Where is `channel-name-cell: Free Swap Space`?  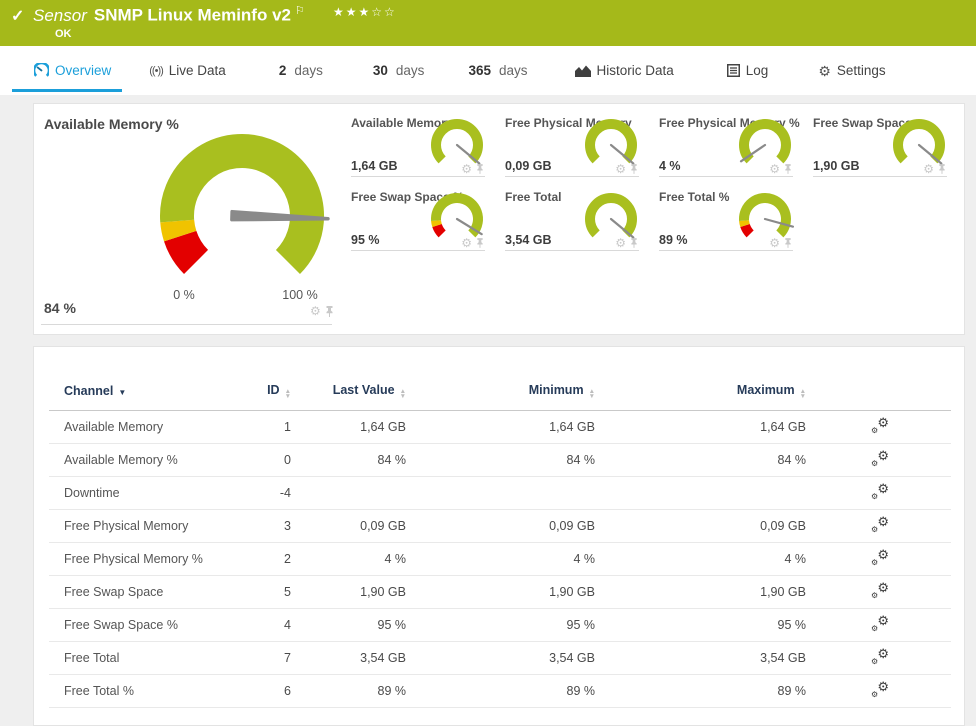 channel-name-cell: Free Swap Space is located at coordinates (144, 592).